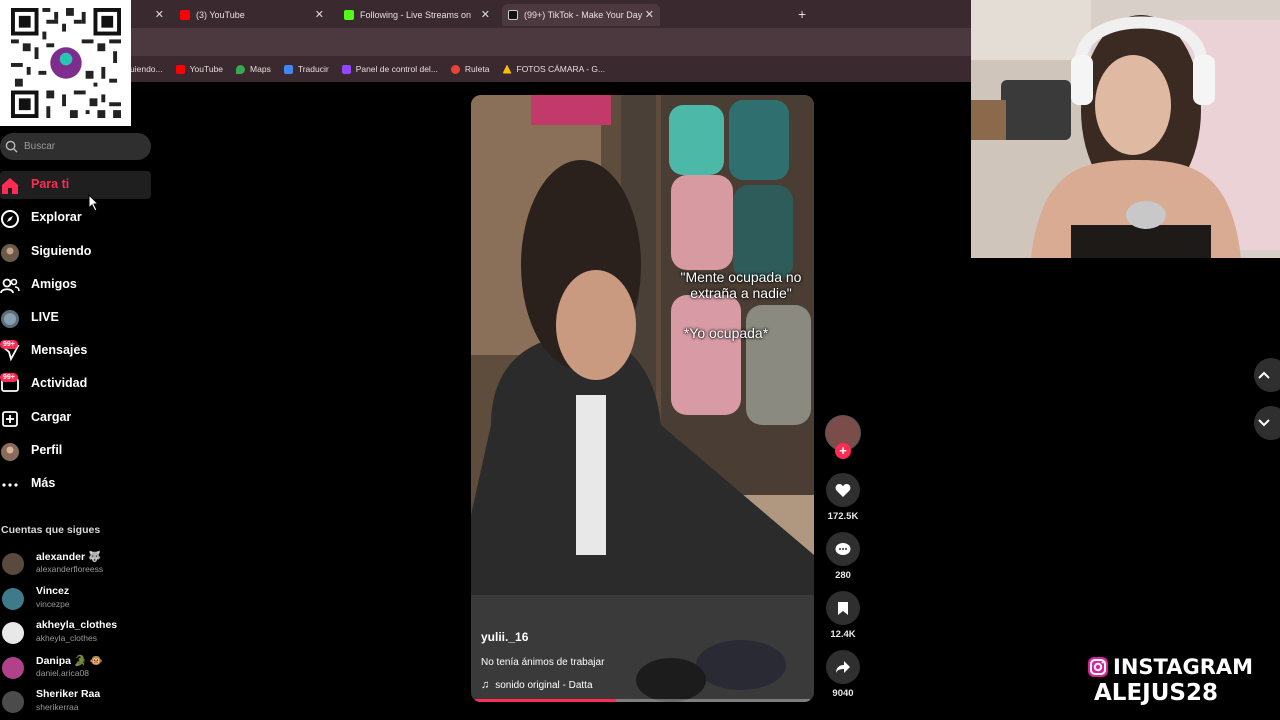 Image resolution: width=1280 pixels, height=720 pixels. Describe the element at coordinates (550, 42) in the screenshot. I see `address-bar` at that location.